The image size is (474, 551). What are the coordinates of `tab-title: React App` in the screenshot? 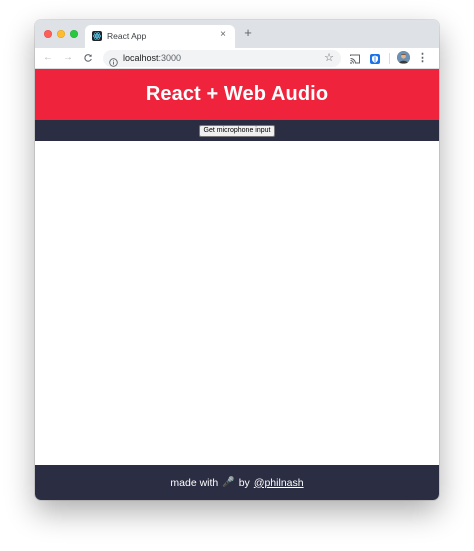 It's located at (127, 36).